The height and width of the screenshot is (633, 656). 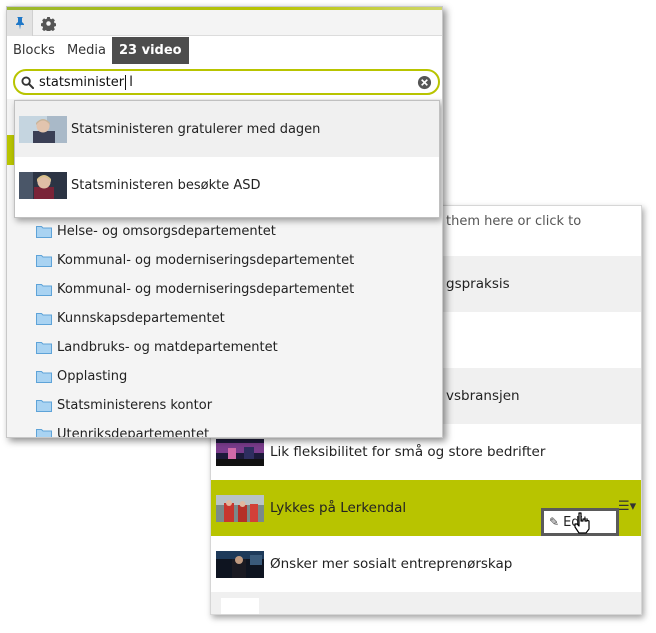 I want to click on folder-item: Kunnskapsdepartementet, so click(x=224, y=318).